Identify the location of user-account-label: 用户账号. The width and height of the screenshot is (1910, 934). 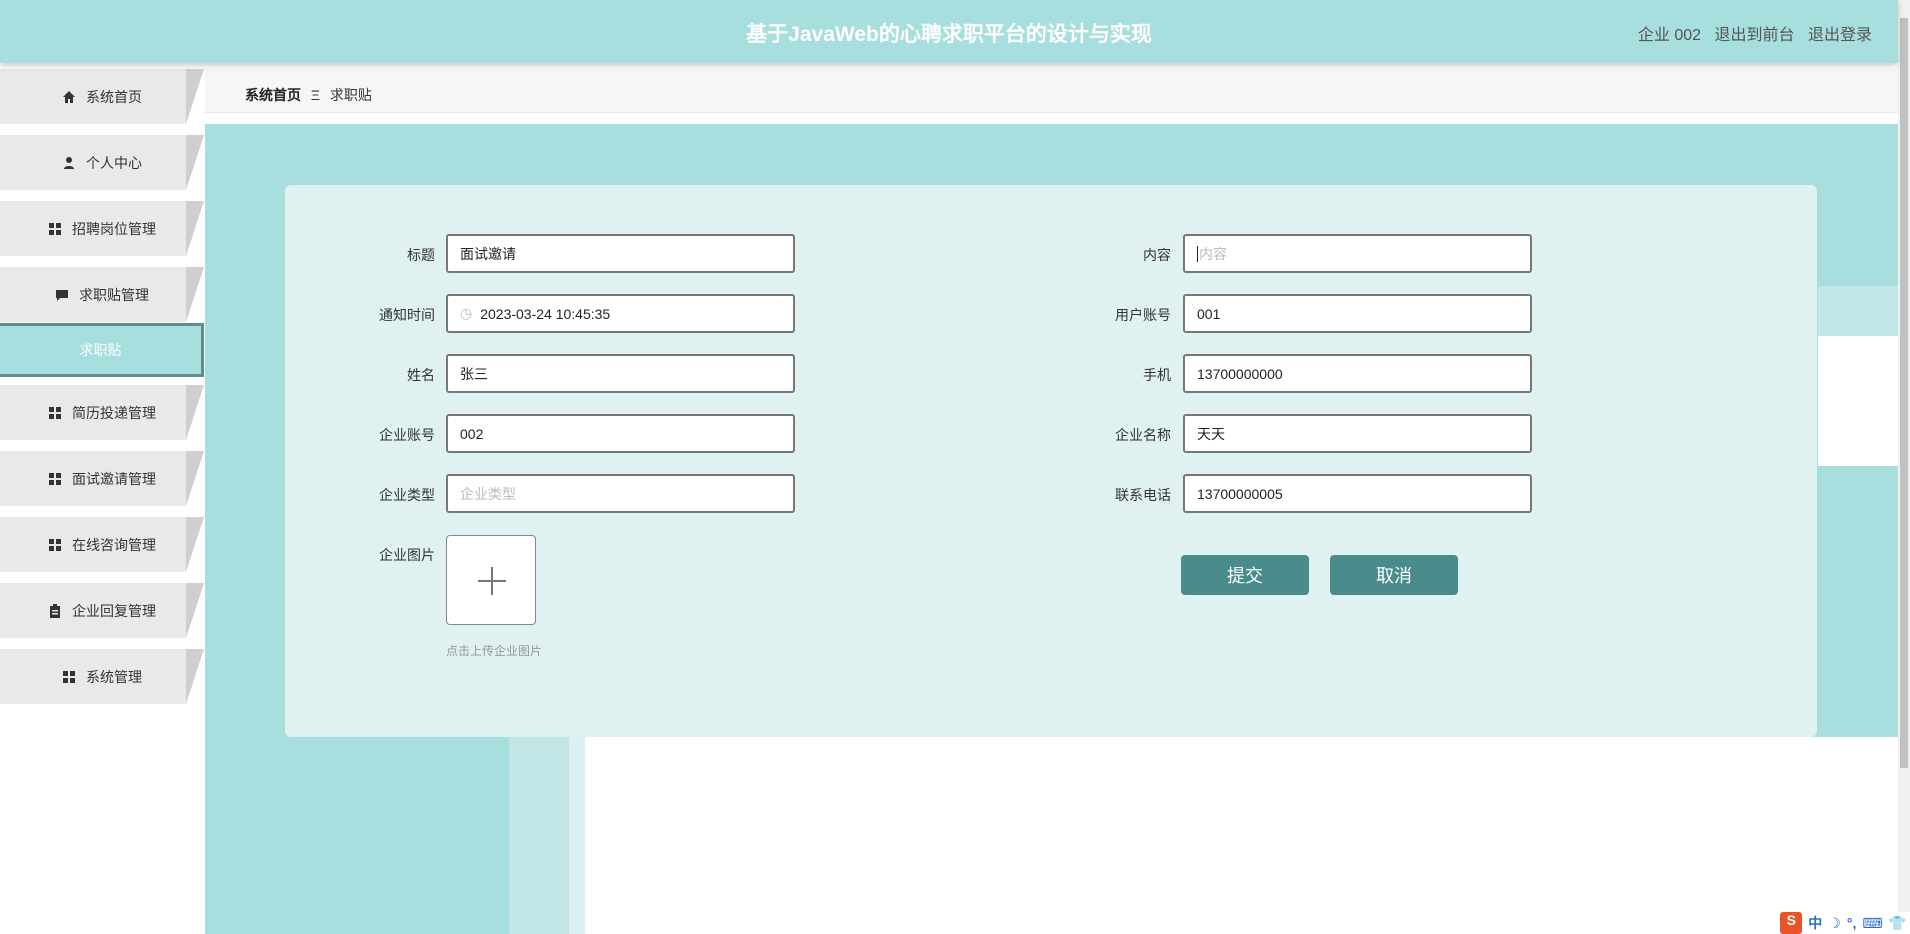
(1143, 315).